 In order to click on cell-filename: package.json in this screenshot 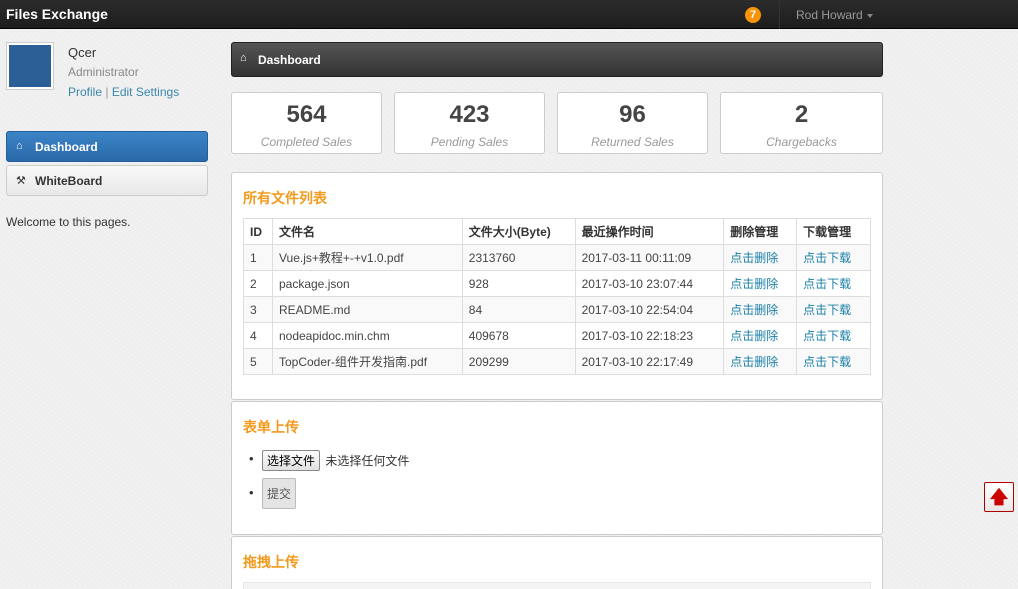, I will do `click(367, 283)`.